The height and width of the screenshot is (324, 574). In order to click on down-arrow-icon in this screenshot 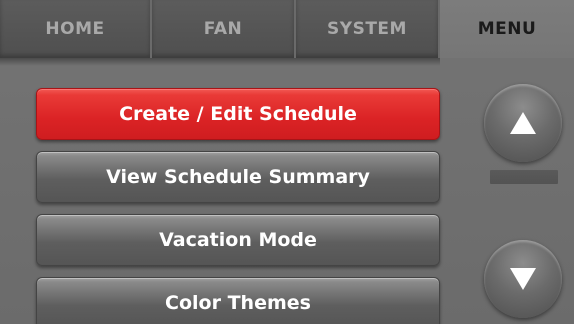, I will do `click(523, 279)`.